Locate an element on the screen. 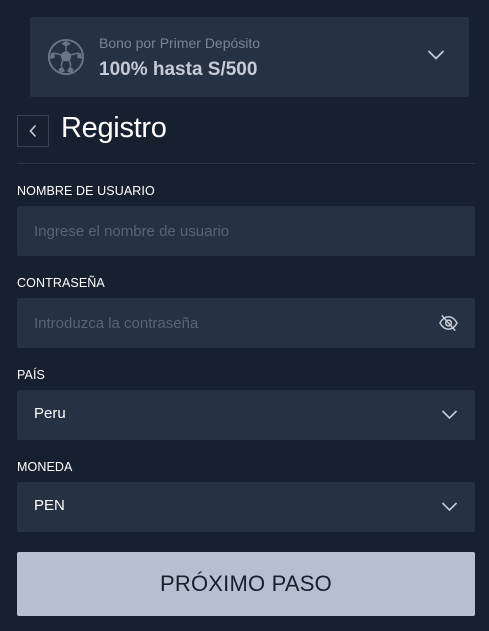  username-input is located at coordinates (246, 231).